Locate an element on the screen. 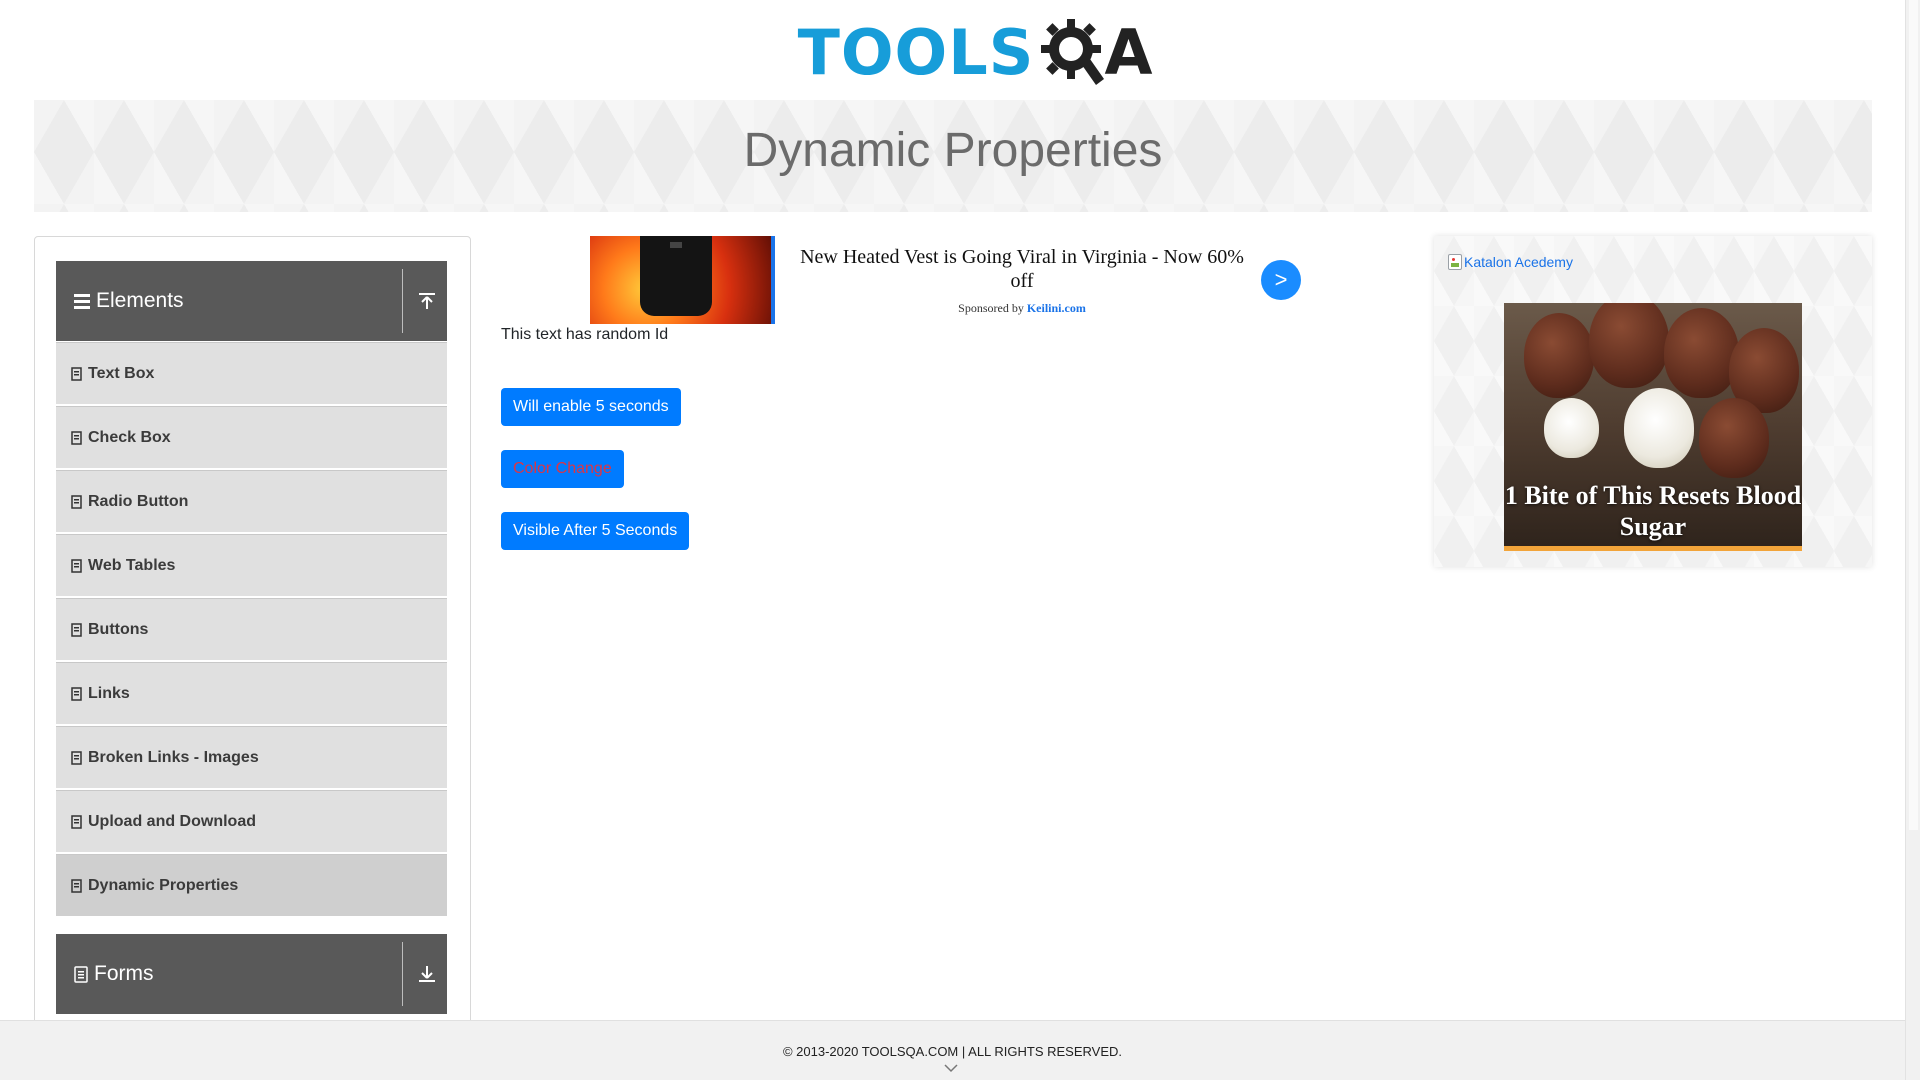 This screenshot has height=1080, width=1920. color-change-button: Color Change is located at coordinates (562, 469).